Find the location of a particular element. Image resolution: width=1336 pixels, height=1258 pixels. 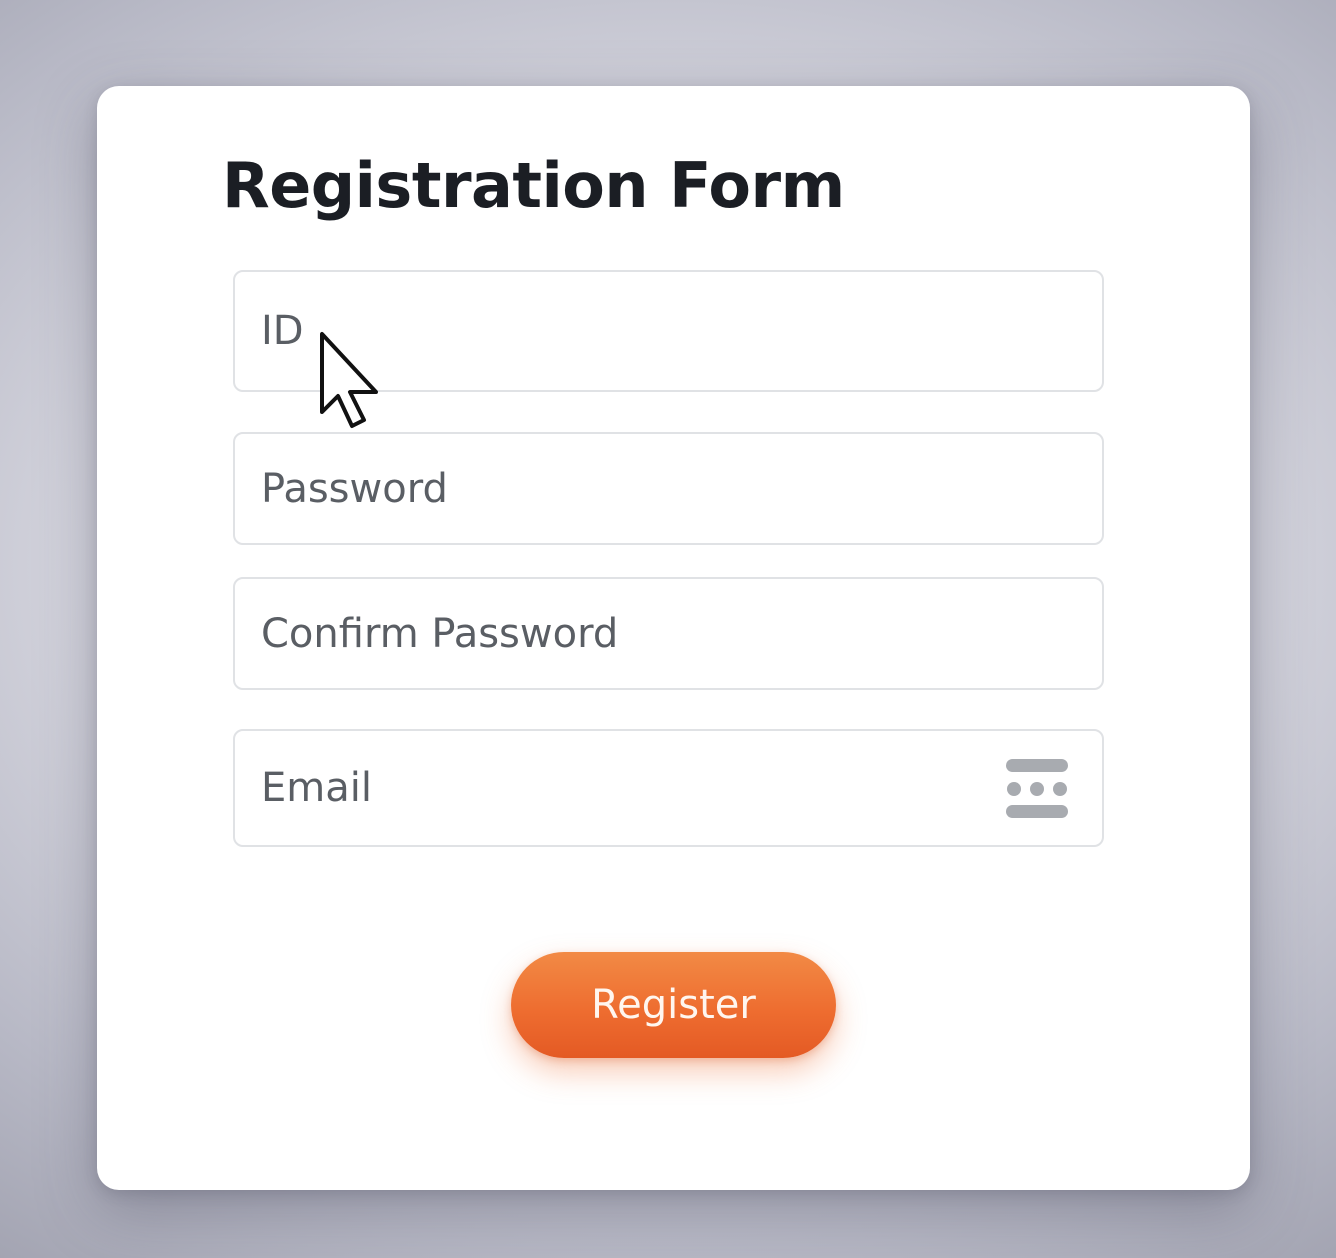

password-field is located at coordinates (668, 488).